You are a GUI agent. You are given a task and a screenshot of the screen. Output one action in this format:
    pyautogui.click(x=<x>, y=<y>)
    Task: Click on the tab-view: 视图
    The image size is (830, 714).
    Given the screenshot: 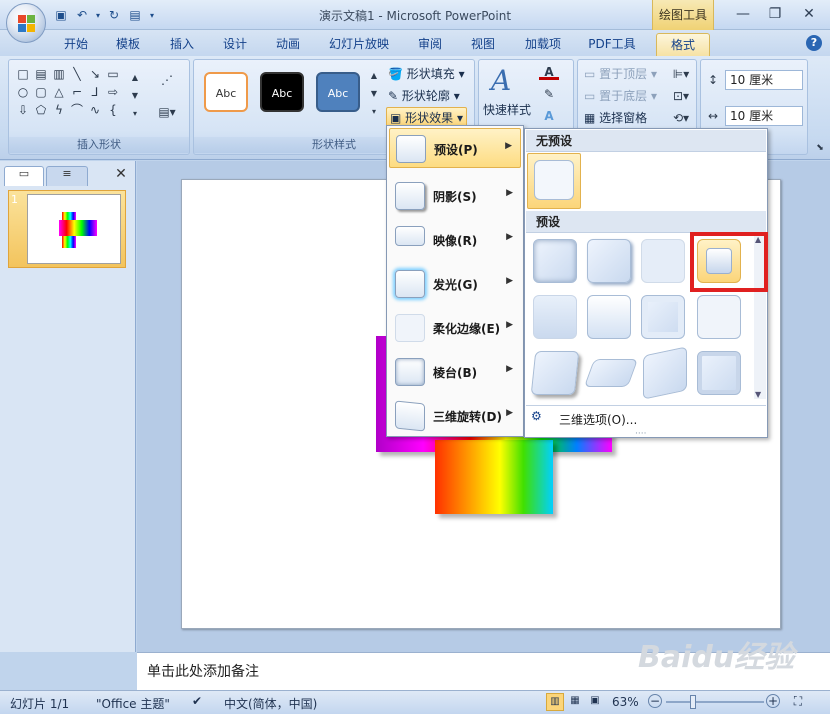 What is the action you would take?
    pyautogui.click(x=483, y=44)
    